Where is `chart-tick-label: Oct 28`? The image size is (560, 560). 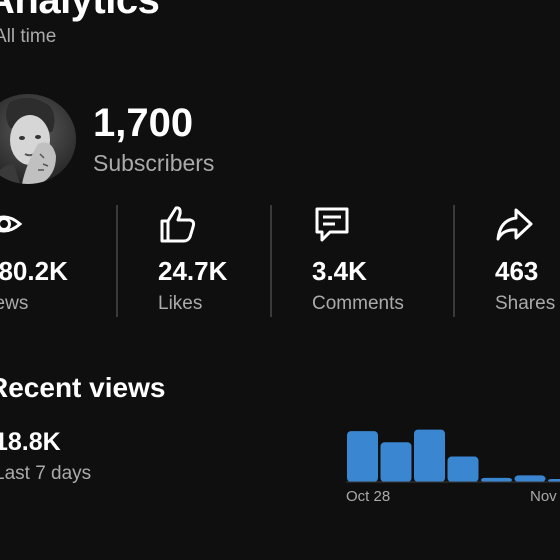
chart-tick-label: Oct 28 is located at coordinates (368, 496).